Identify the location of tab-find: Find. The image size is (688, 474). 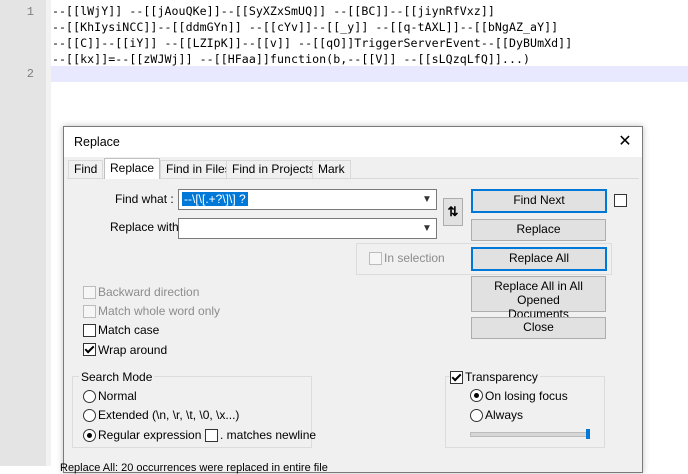
(86, 169).